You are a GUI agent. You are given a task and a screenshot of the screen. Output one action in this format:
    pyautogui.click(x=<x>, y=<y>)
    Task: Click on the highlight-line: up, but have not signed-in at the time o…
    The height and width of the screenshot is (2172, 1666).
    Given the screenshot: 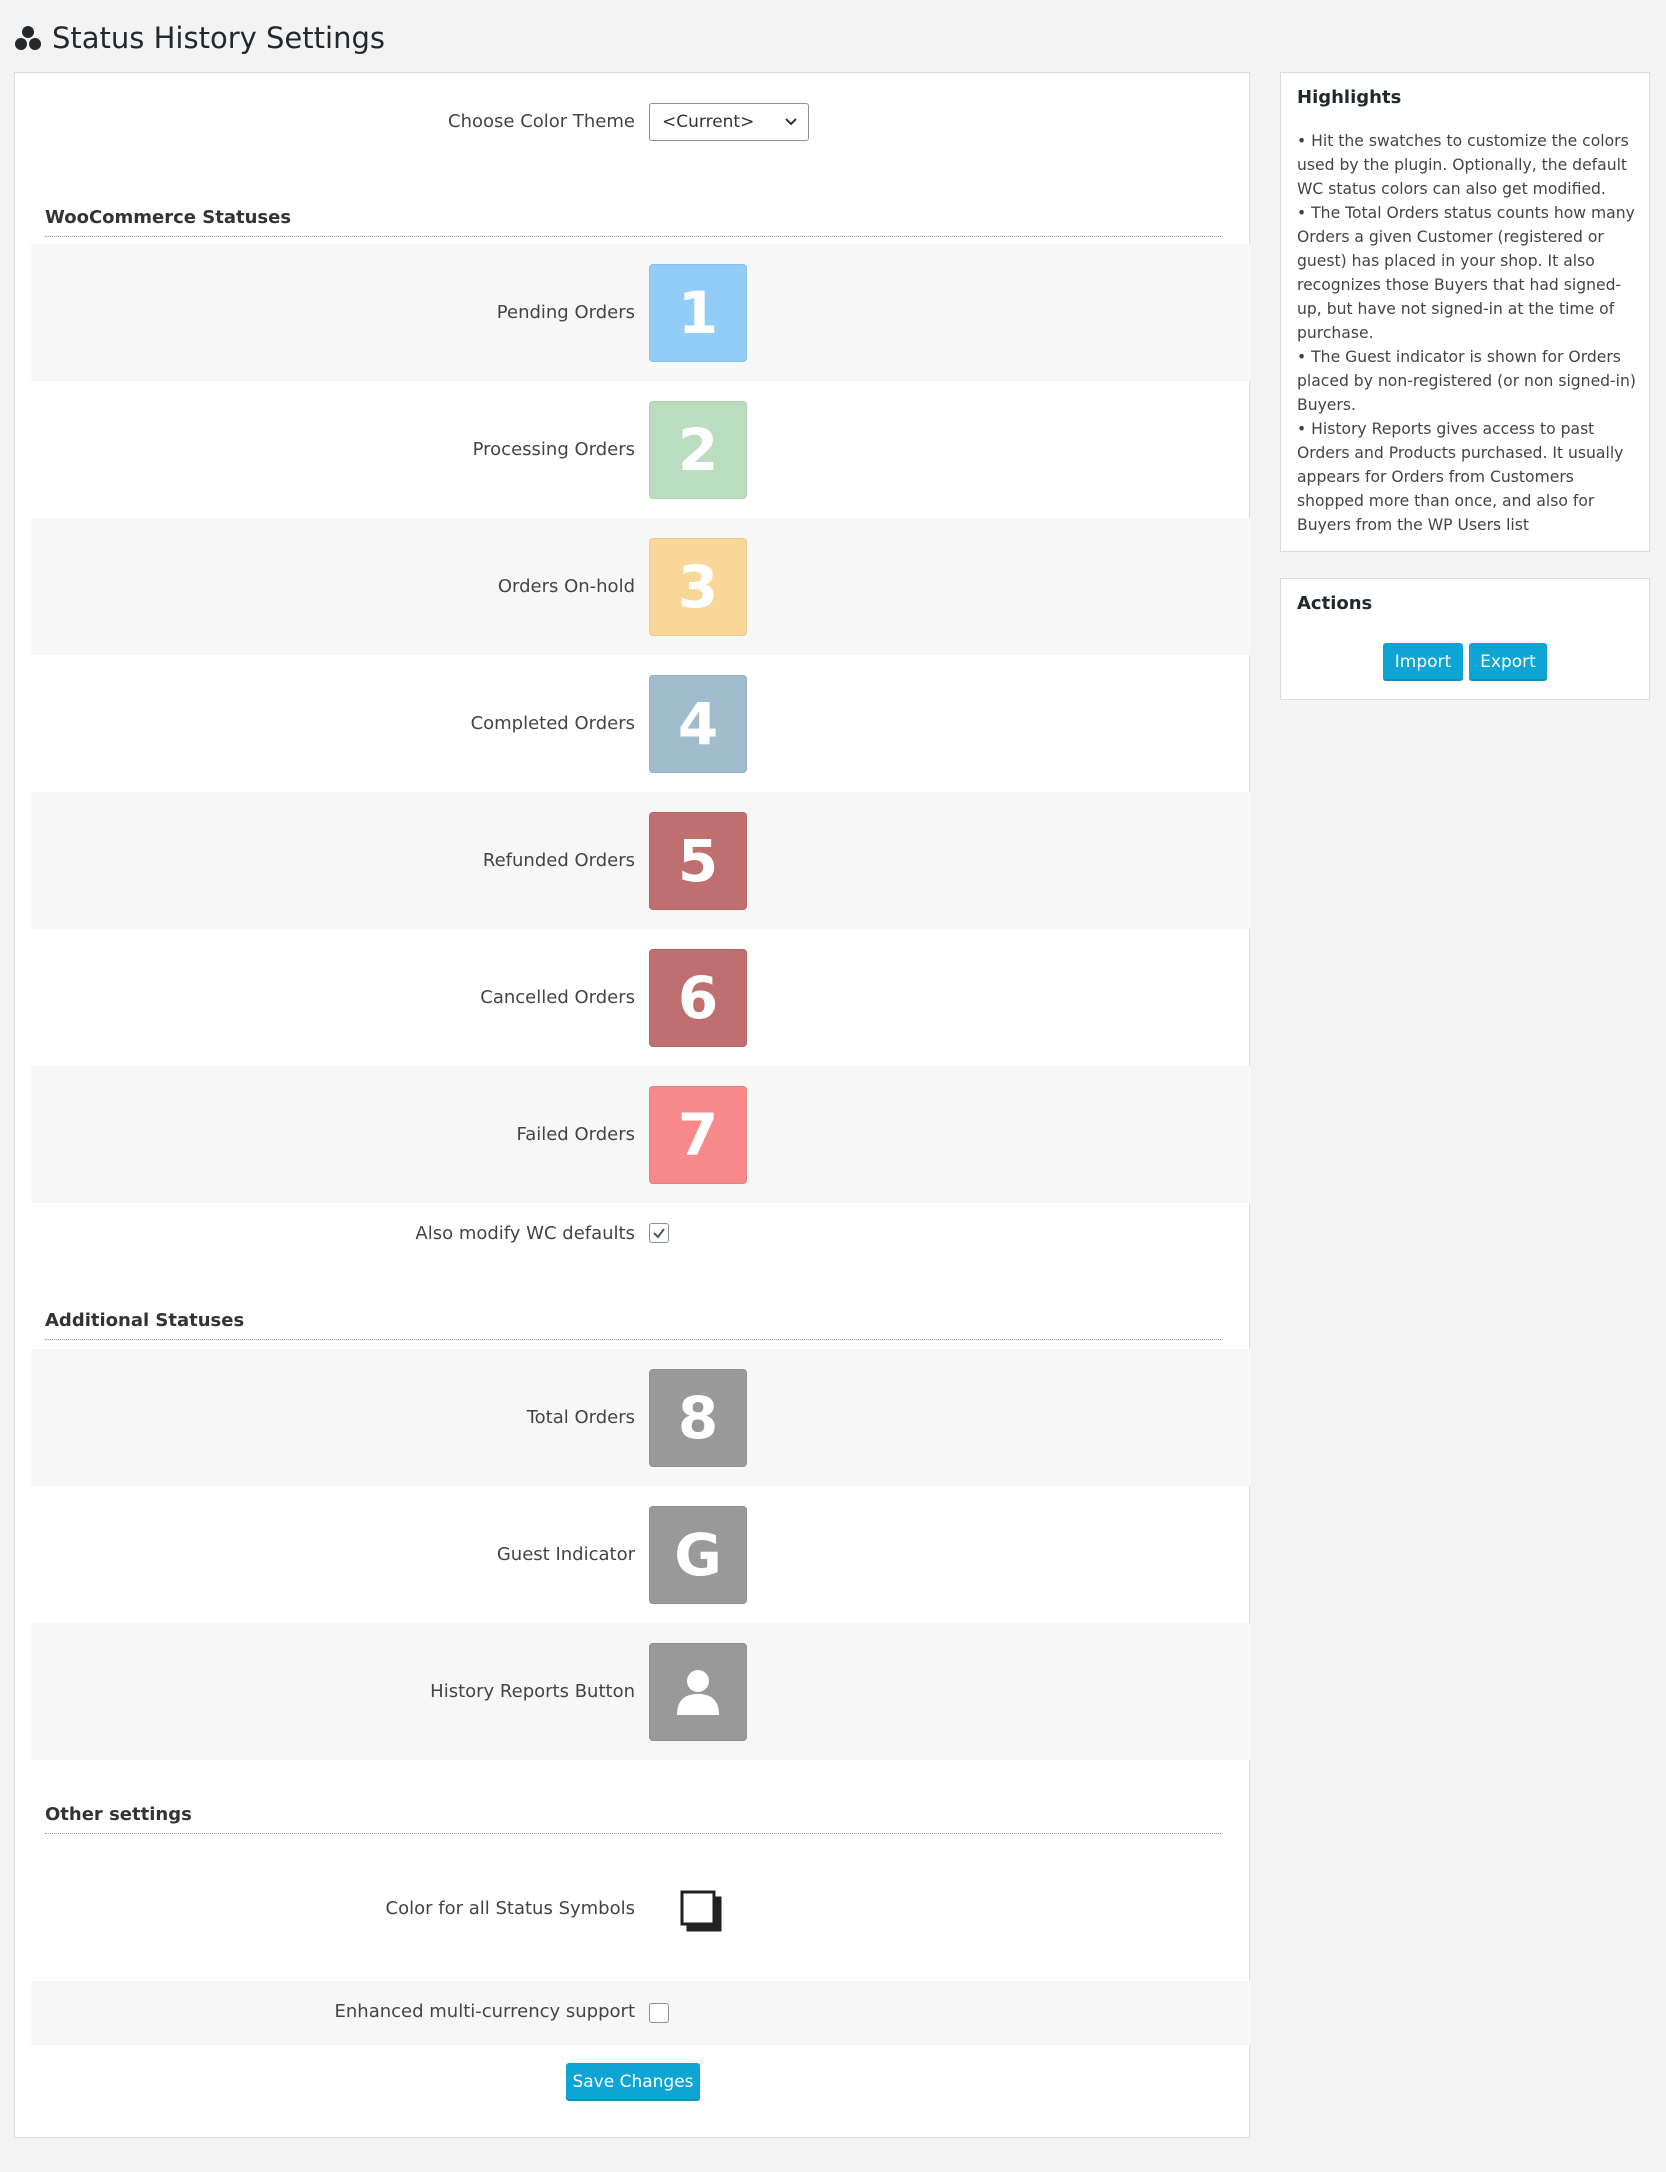 What is the action you would take?
    pyautogui.click(x=1456, y=309)
    